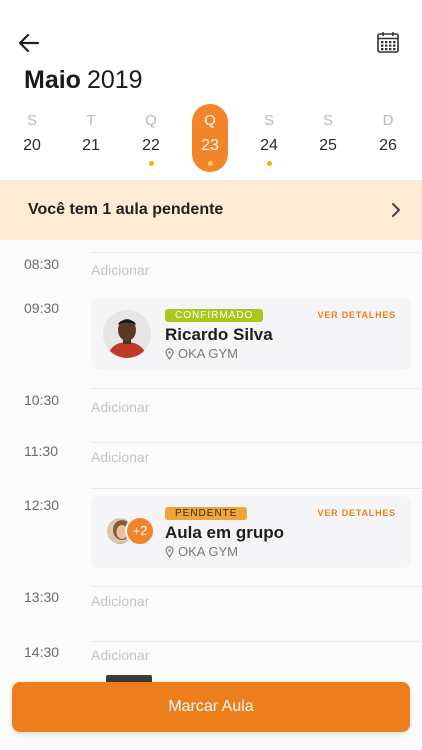 This screenshot has width=422, height=750. Describe the element at coordinates (114, 80) in the screenshot. I see `year-label: 2019` at that location.